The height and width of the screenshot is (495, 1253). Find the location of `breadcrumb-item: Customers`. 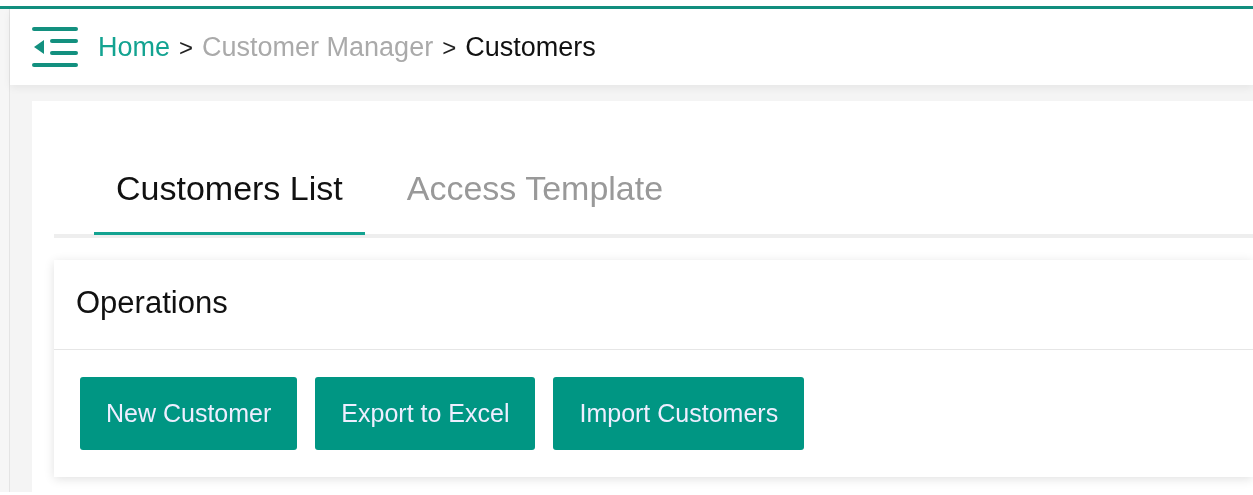

breadcrumb-item: Customers is located at coordinates (530, 47).